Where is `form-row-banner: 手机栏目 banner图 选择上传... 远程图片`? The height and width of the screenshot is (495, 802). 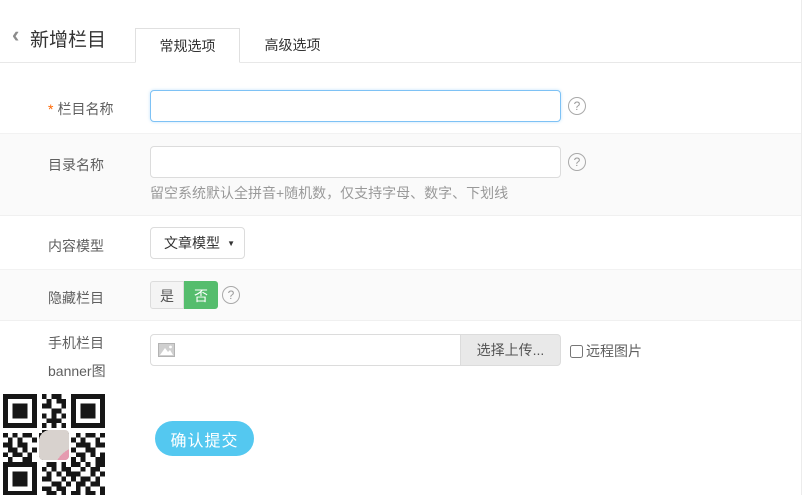 form-row-banner: 手机栏目 banner图 选择上传... 远程图片 is located at coordinates (400, 356).